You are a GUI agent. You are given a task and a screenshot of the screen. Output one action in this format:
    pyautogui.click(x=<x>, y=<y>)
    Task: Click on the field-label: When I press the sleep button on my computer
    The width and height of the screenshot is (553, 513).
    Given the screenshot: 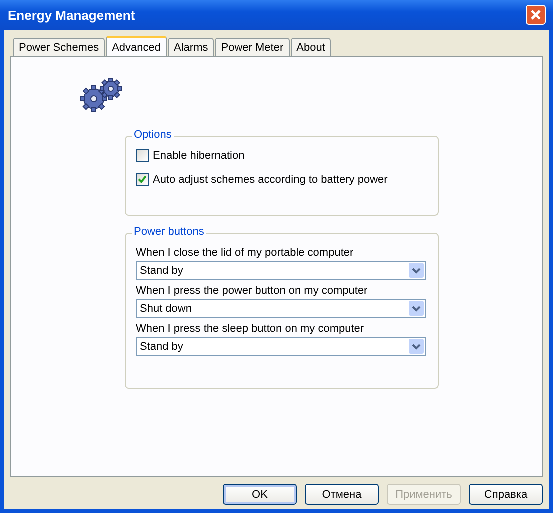 What is the action you would take?
    pyautogui.click(x=251, y=329)
    